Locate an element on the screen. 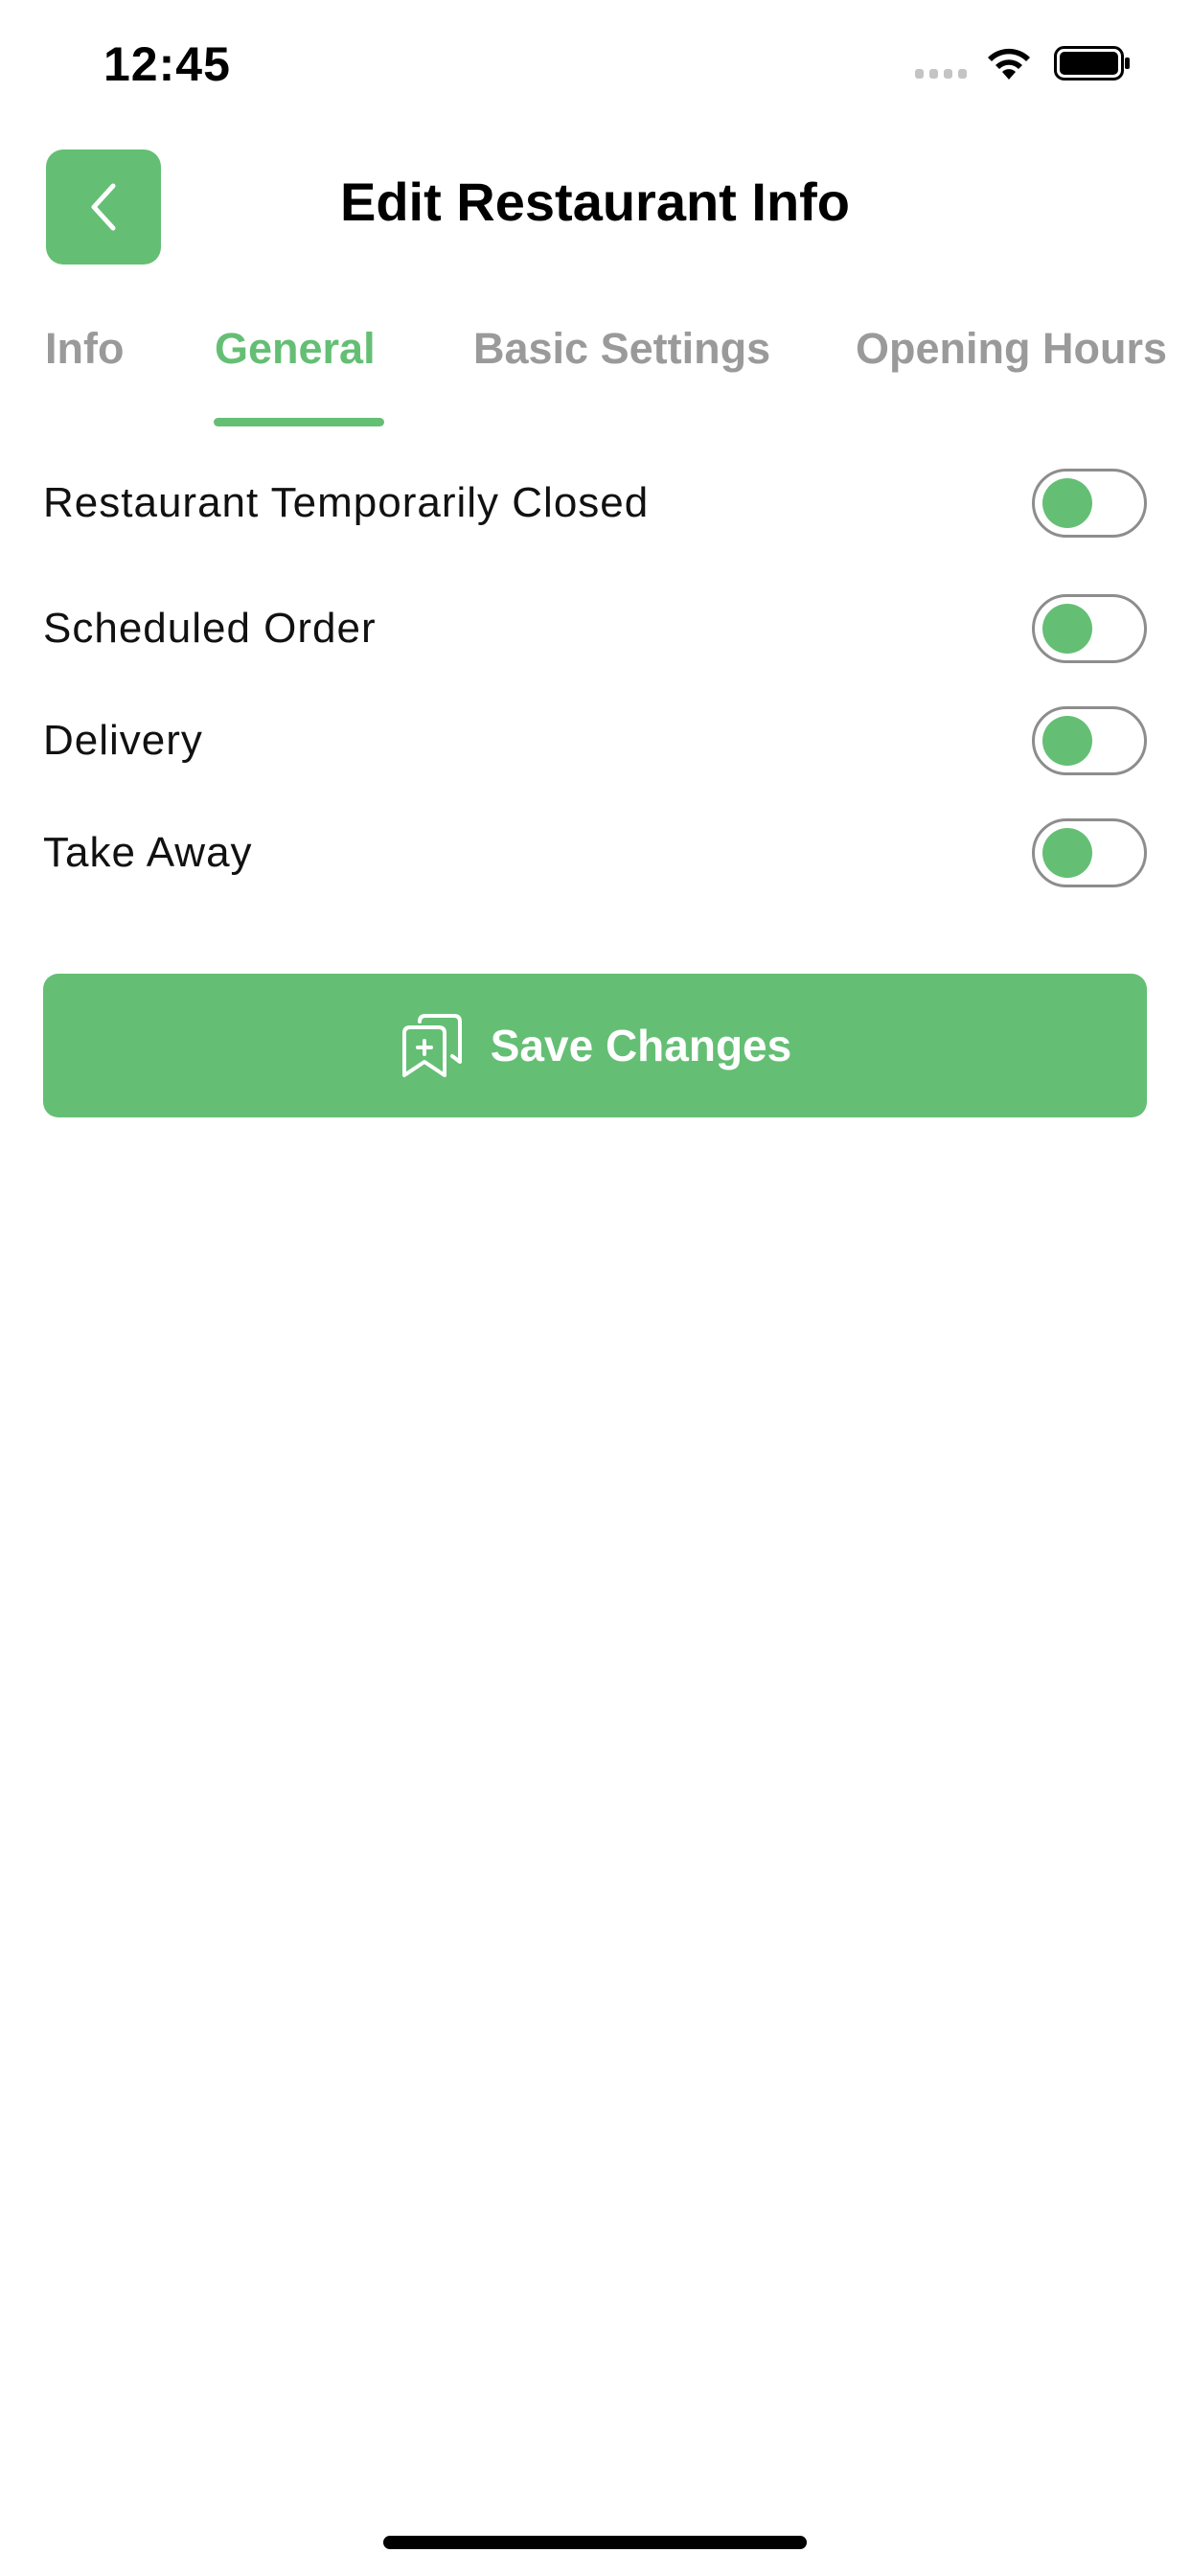  battery-icon is located at coordinates (1092, 63).